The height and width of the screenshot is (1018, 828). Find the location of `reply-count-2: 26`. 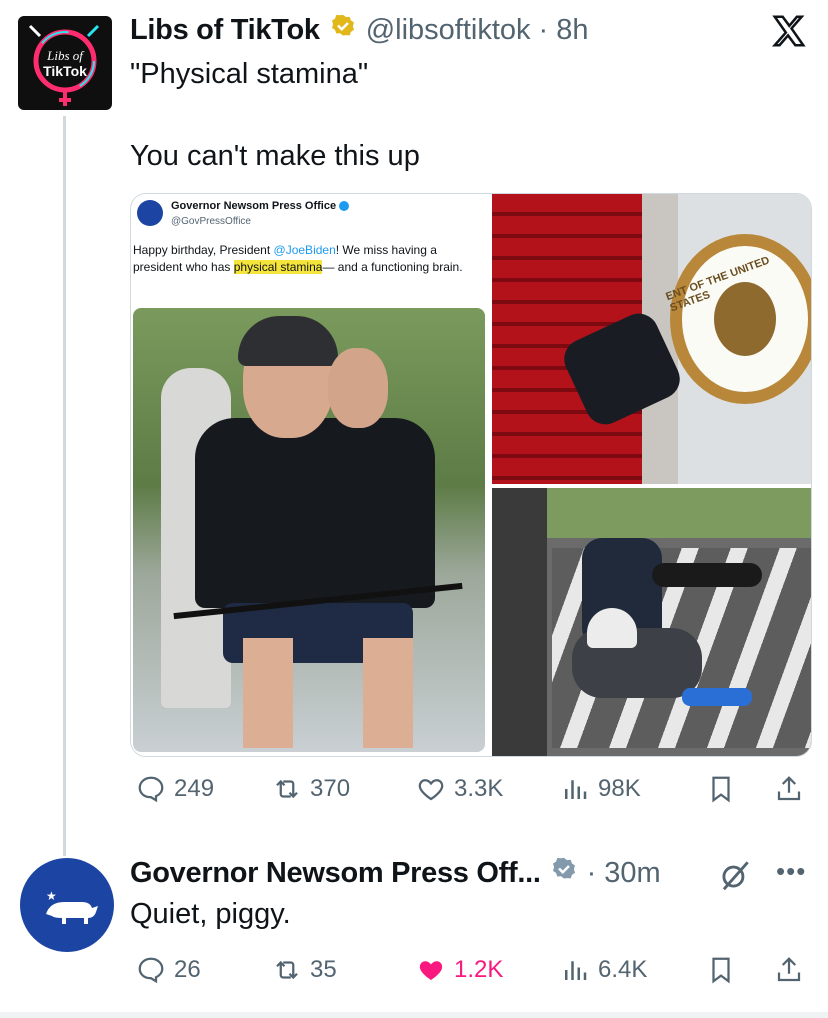

reply-count-2: 26 is located at coordinates (187, 969).